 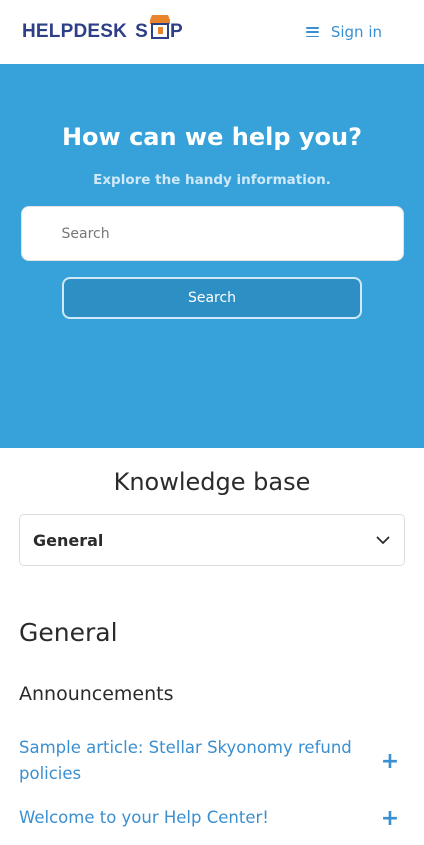 What do you see at coordinates (144, 818) in the screenshot?
I see `article-link: Welcome to your Help Center!` at bounding box center [144, 818].